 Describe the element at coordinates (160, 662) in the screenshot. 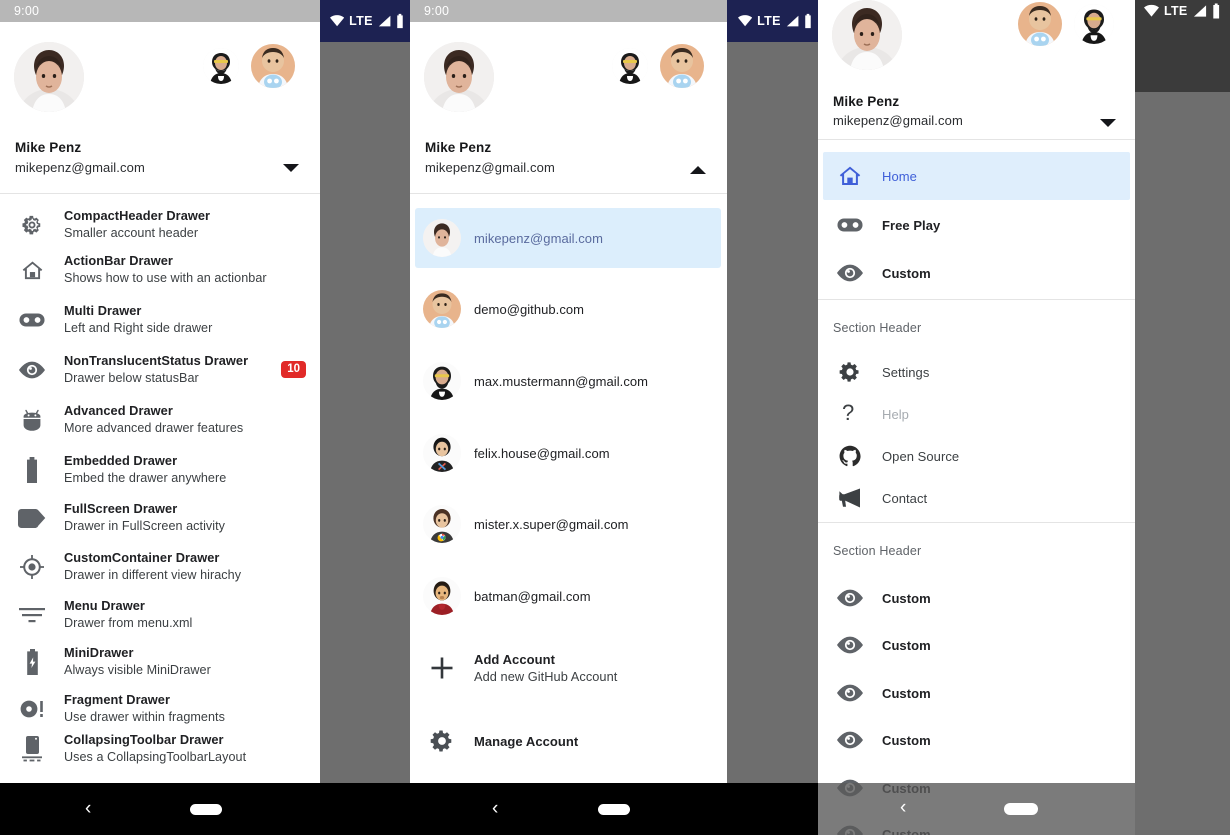

I see `drawer-item-minidrawer: MiniDrawer Always visible MiniDrawer` at that location.